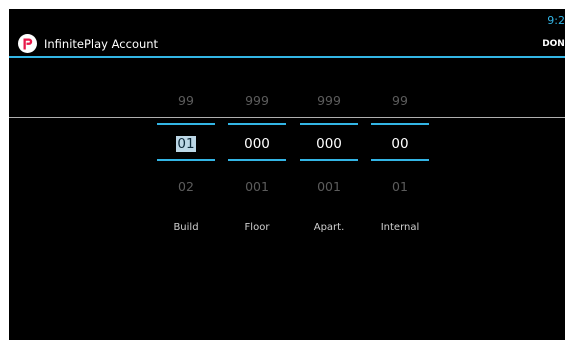 This screenshot has height=345, width=565. What do you see at coordinates (287, 117) in the screenshot?
I see `picker-selection-divider` at bounding box center [287, 117].